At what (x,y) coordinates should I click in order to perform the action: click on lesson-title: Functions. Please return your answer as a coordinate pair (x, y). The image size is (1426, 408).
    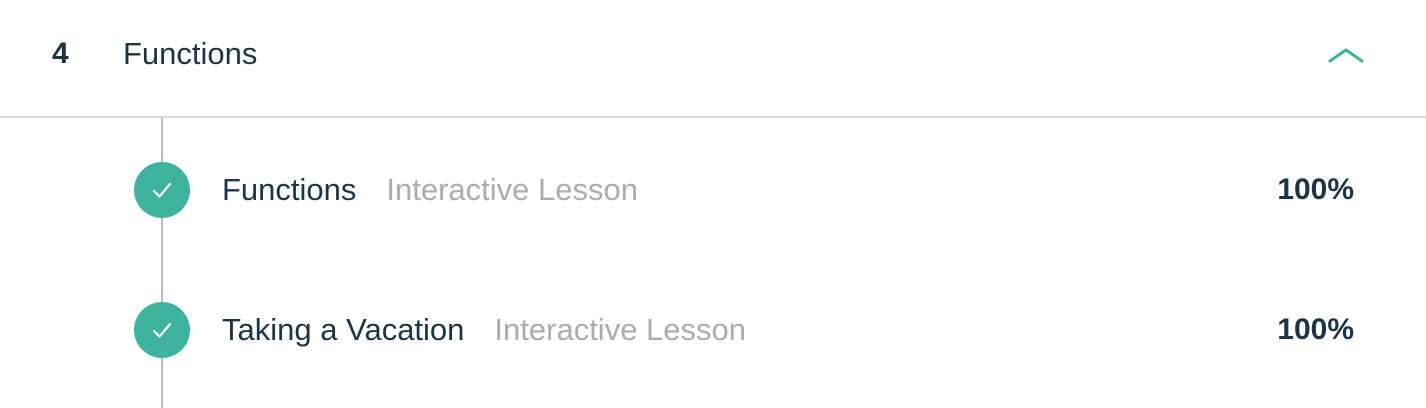
    Looking at the image, I should click on (289, 189).